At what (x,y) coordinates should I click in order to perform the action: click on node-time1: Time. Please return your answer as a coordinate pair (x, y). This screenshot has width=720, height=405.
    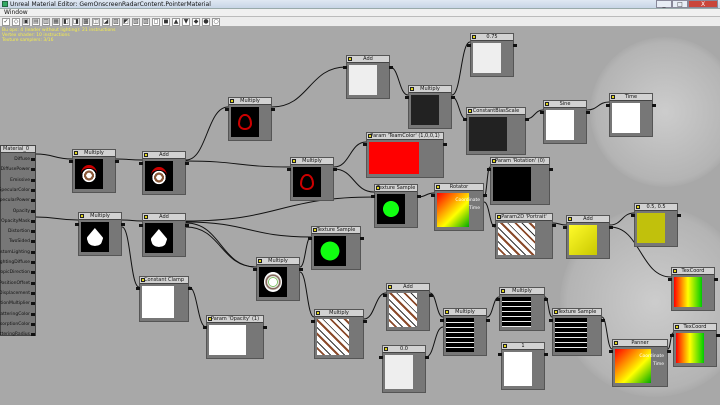
    Looking at the image, I should click on (631, 115).